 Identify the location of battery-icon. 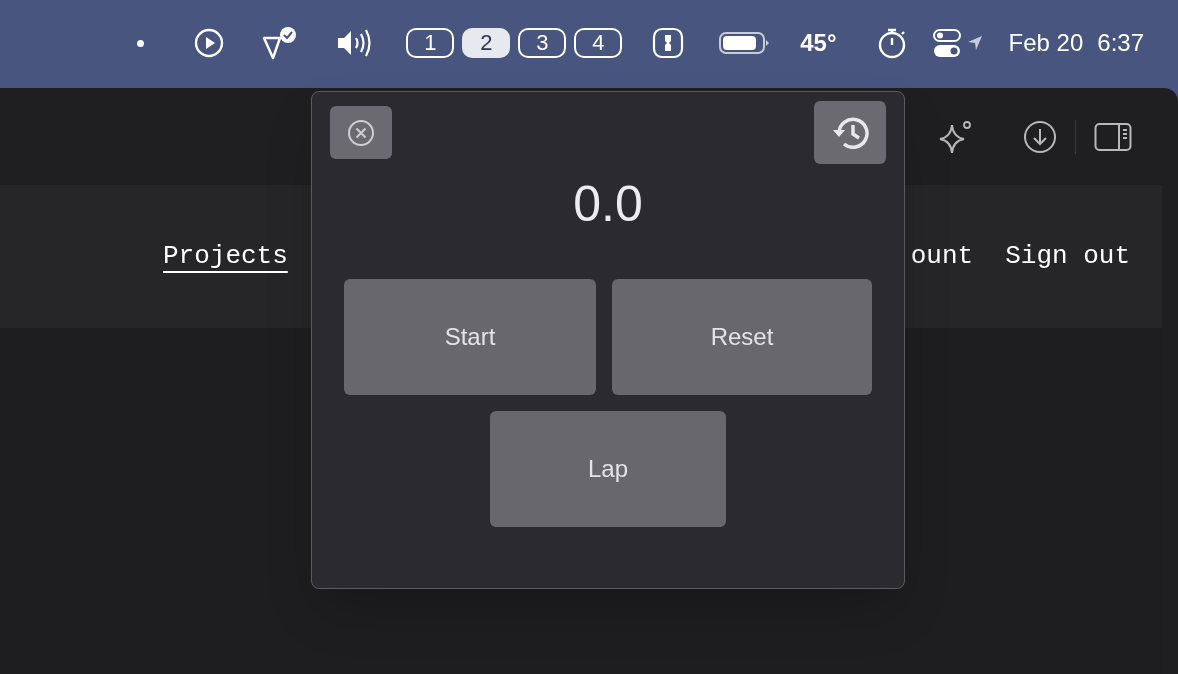
(744, 43).